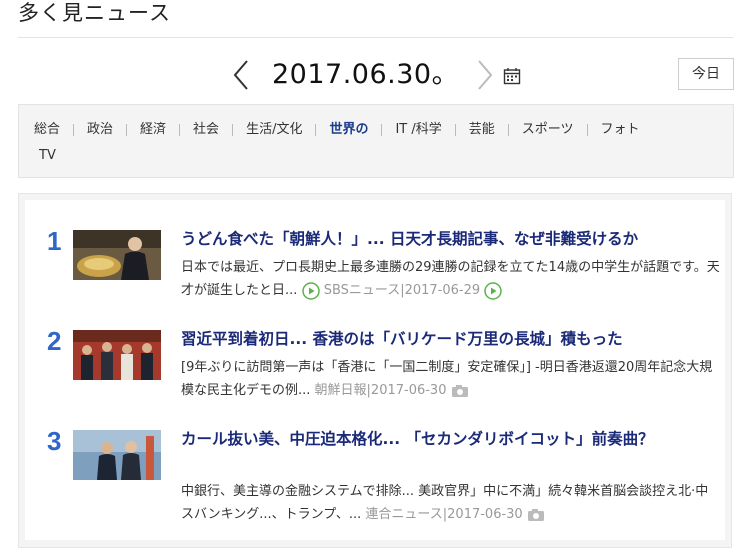 The width and height of the screenshot is (750, 549). Describe the element at coordinates (94, 13) in the screenshot. I see `page-title: 多く見ニュース` at that location.